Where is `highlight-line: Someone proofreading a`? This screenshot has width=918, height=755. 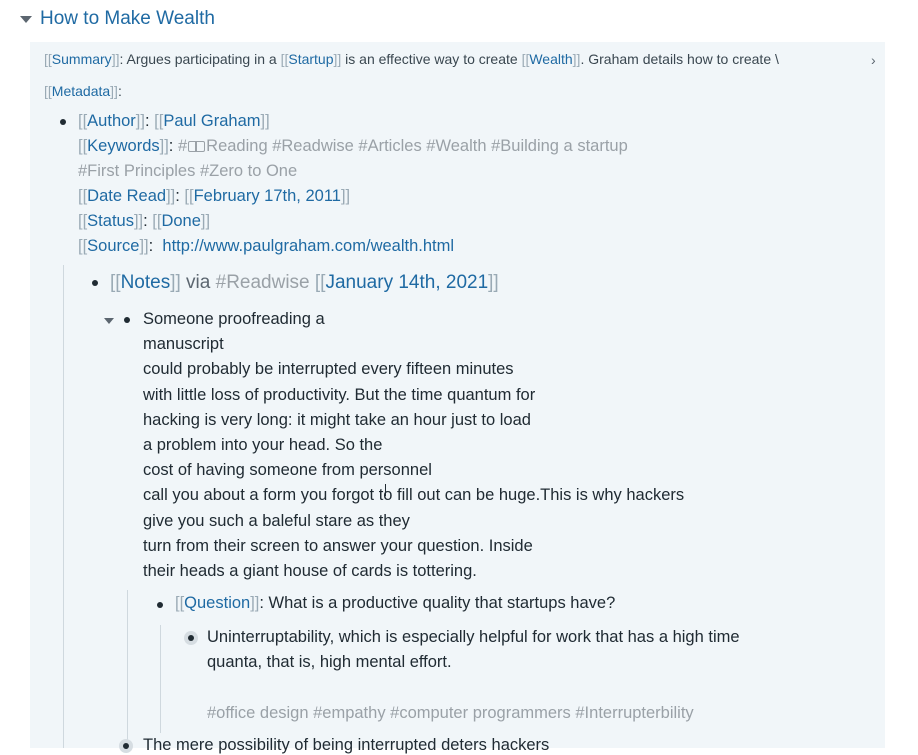
highlight-line: Someone proofreading a is located at coordinates (234, 319).